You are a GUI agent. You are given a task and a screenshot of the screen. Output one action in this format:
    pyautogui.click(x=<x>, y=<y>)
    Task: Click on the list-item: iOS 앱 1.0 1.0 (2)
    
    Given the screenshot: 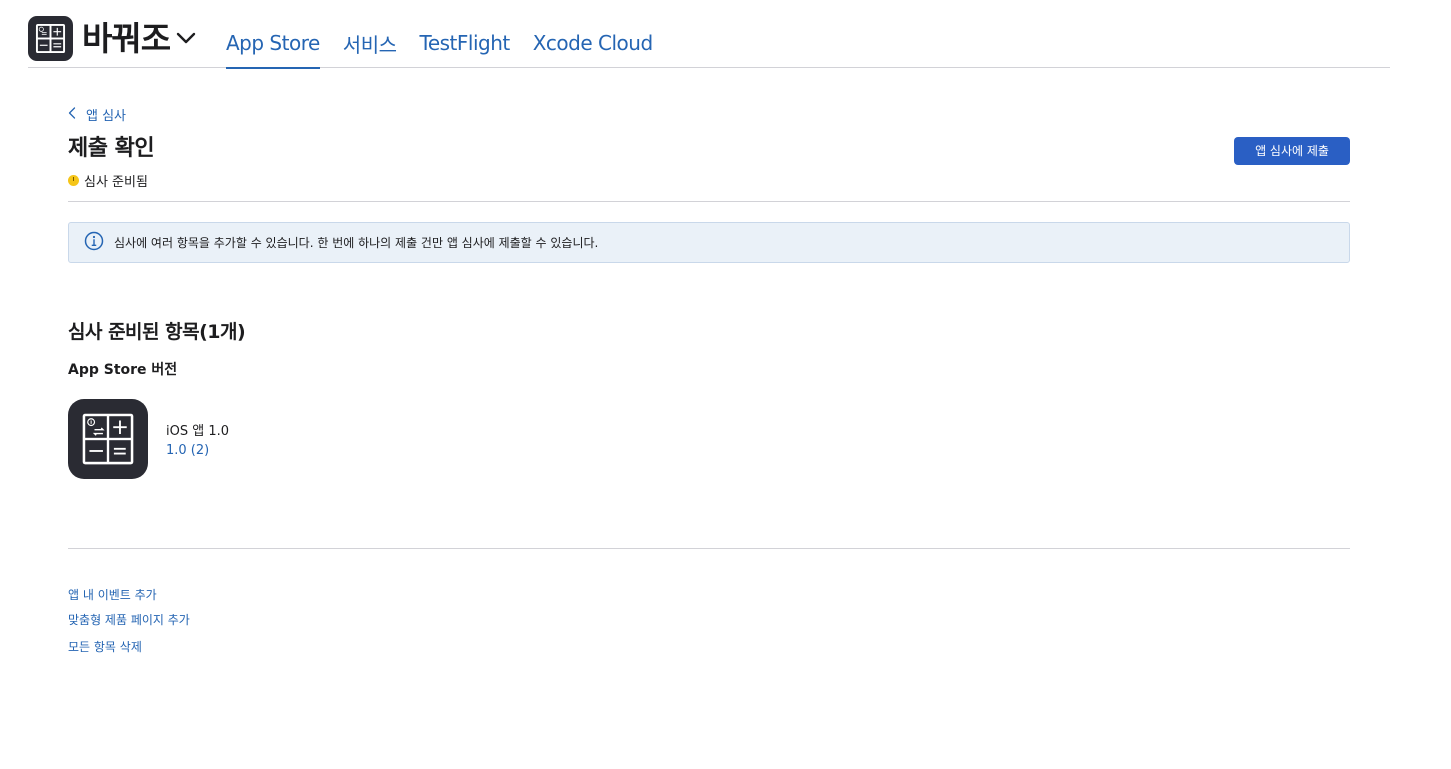 What is the action you would take?
    pyautogui.click(x=148, y=439)
    